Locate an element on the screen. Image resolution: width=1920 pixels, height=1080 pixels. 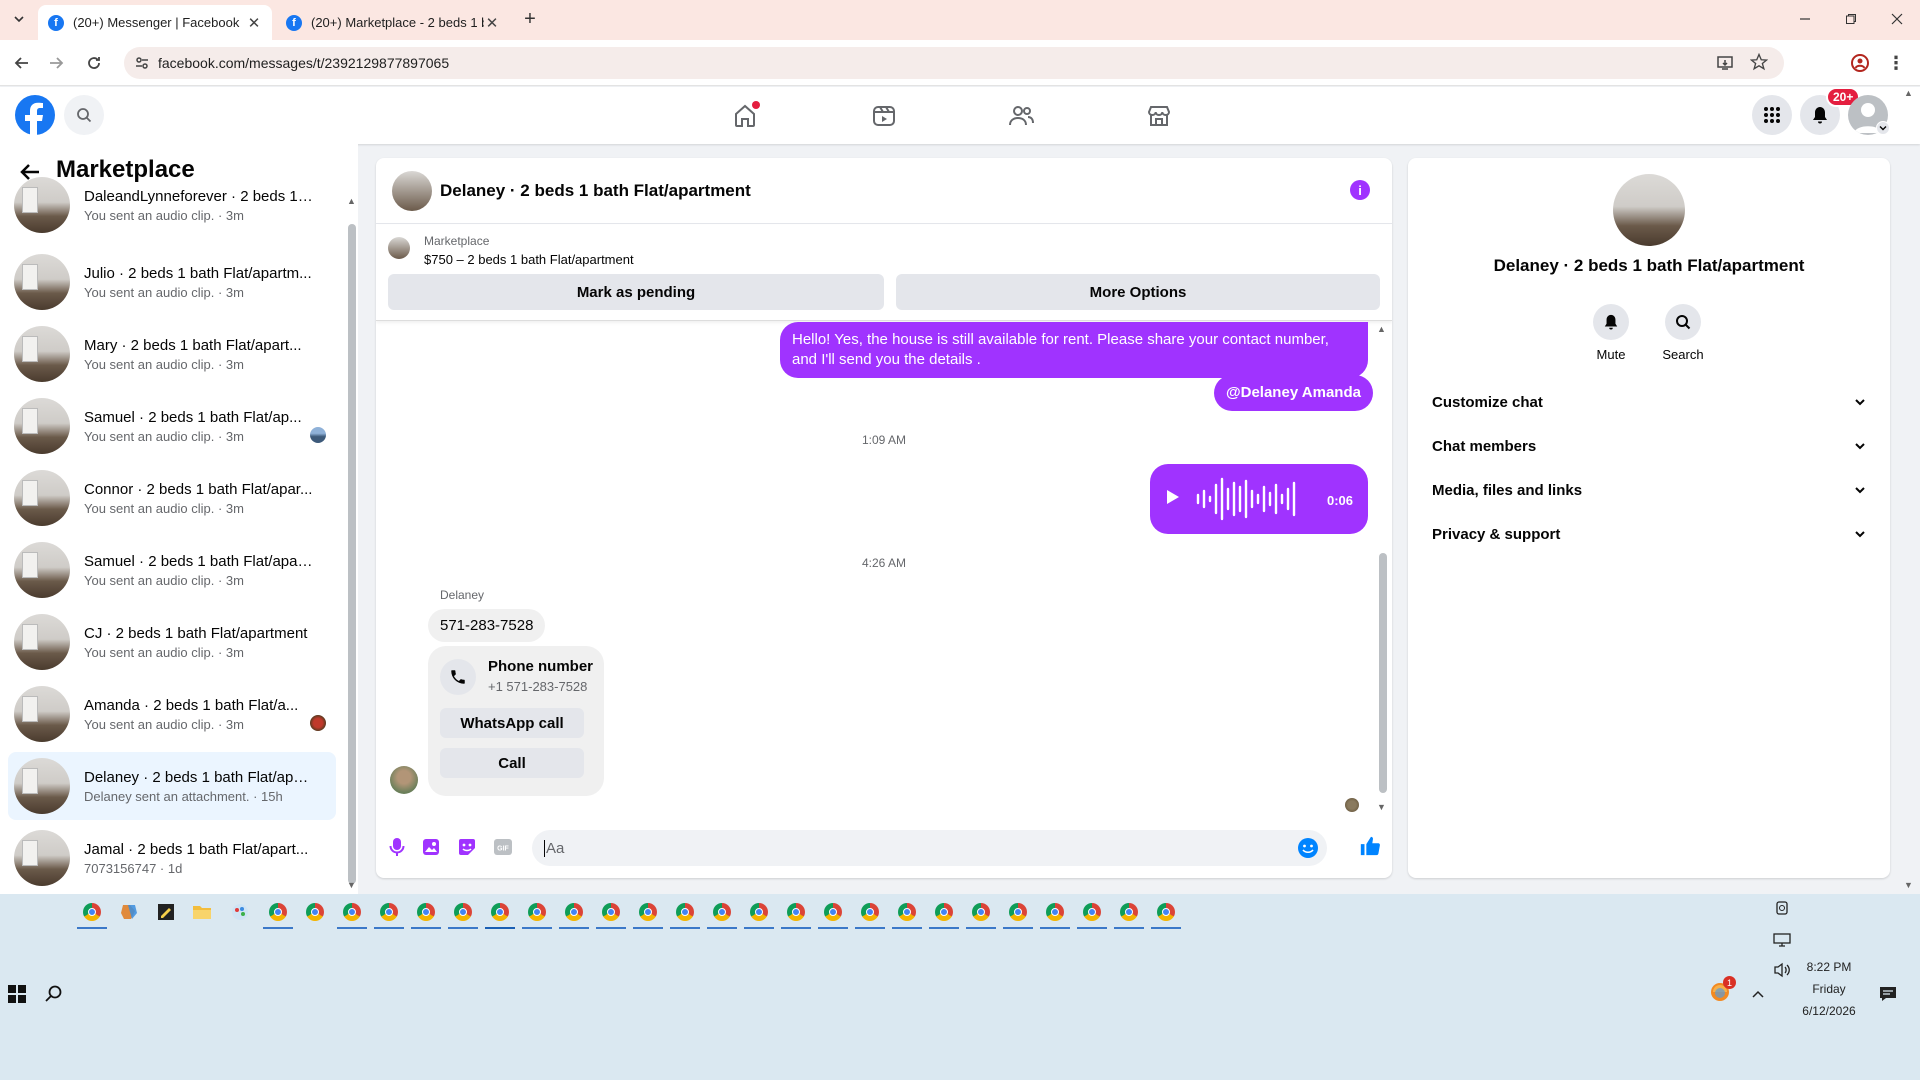
bookmark-star-icon is located at coordinates (1759, 62).